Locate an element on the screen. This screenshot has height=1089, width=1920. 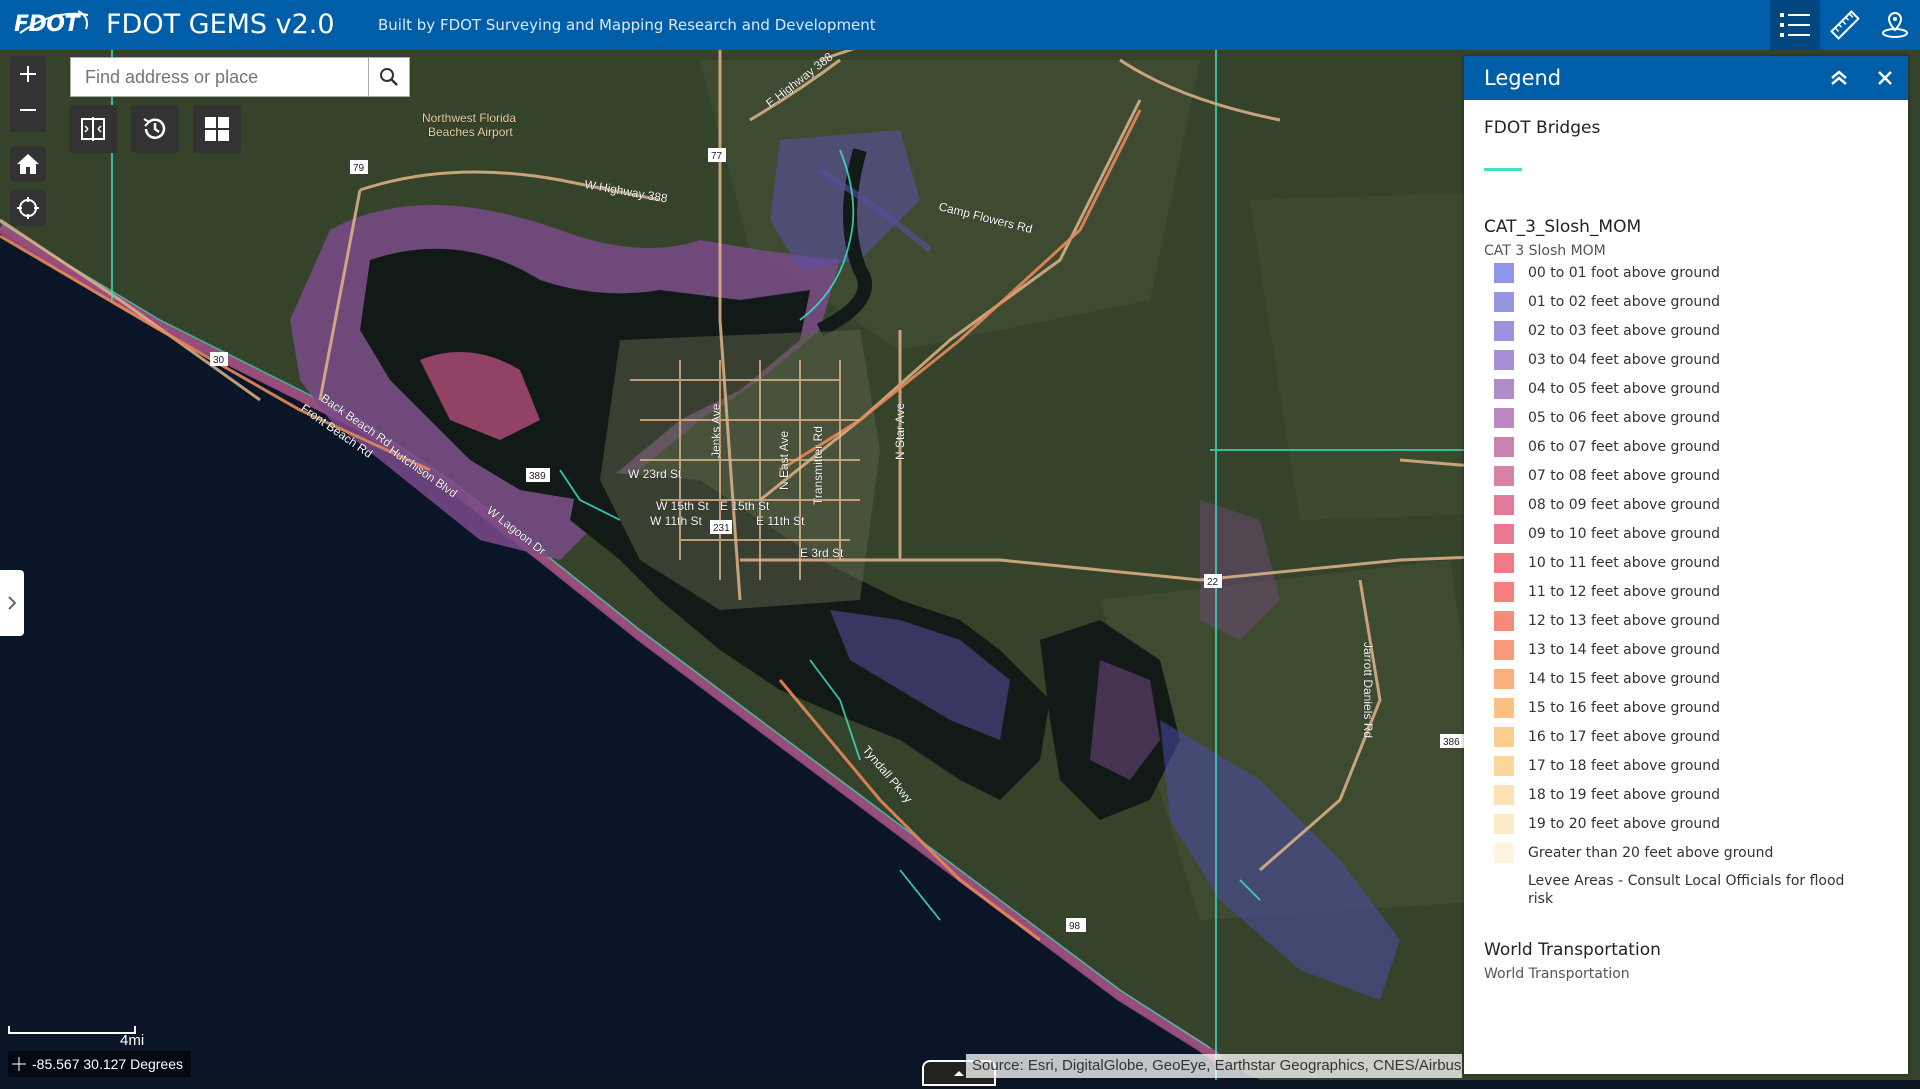
legend-item: 05 to 06 feet above ground is located at coordinates (1684, 422).